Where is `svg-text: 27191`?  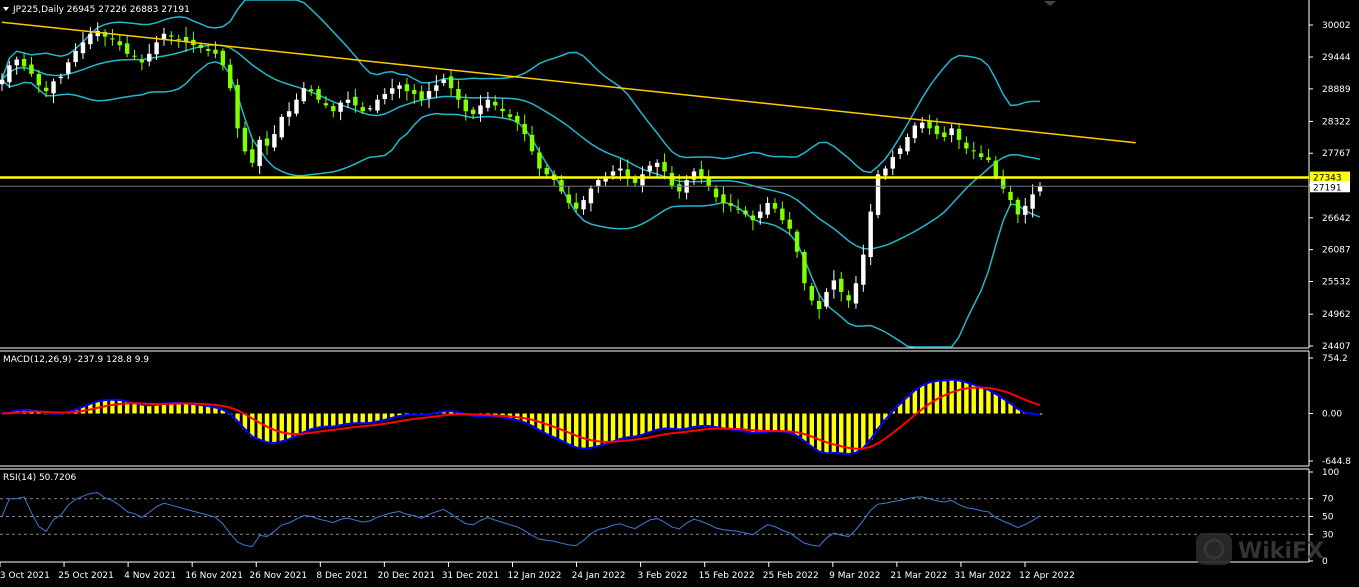
svg-text: 27191 is located at coordinates (1327, 188).